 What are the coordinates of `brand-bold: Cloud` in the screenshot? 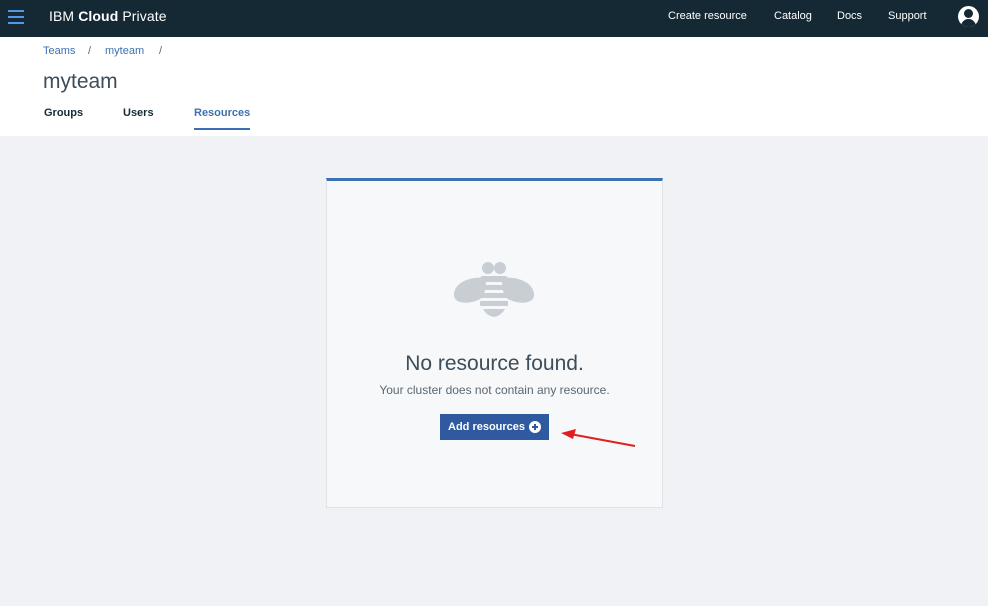 It's located at (98, 16).